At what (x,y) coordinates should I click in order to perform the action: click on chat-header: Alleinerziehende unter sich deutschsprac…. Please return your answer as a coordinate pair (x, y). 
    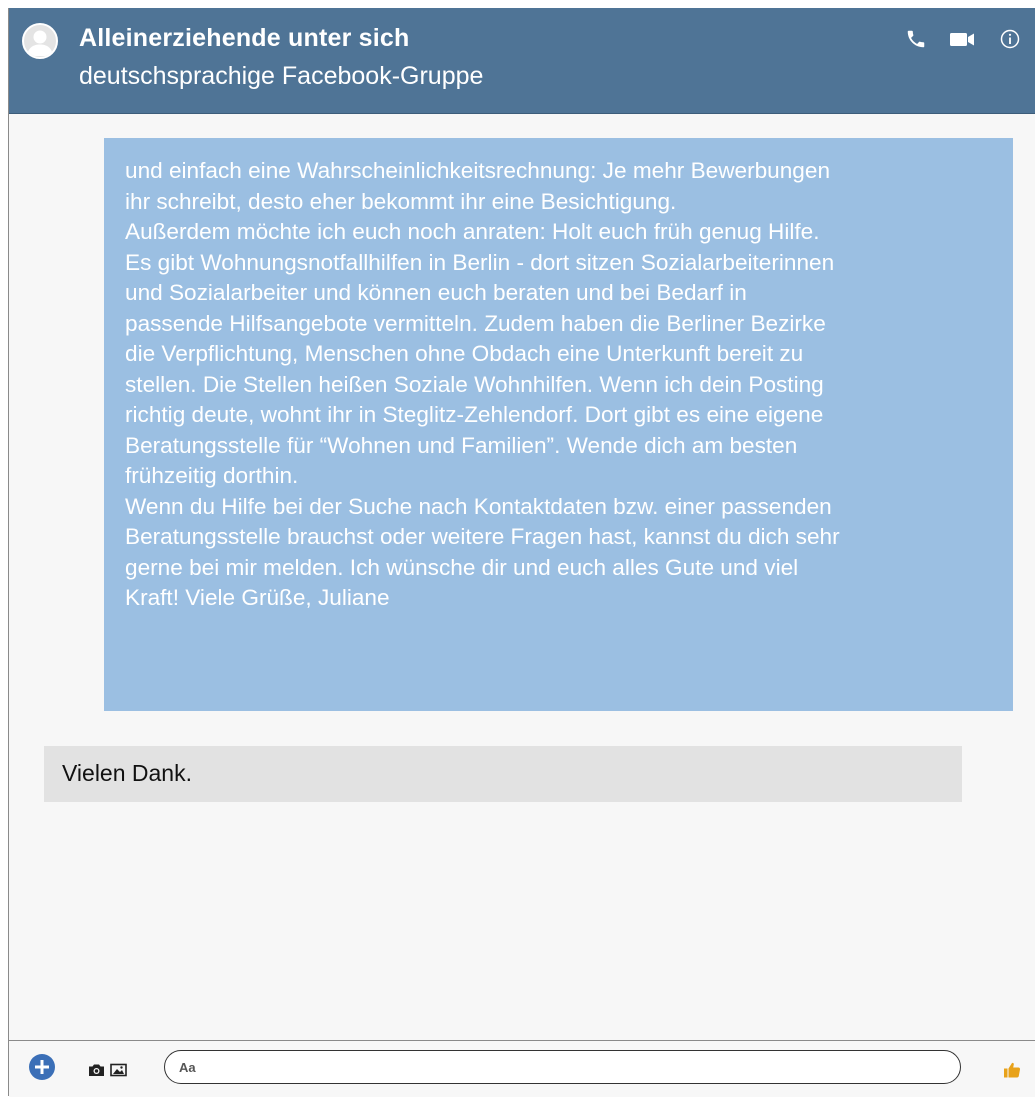
    Looking at the image, I should click on (522, 61).